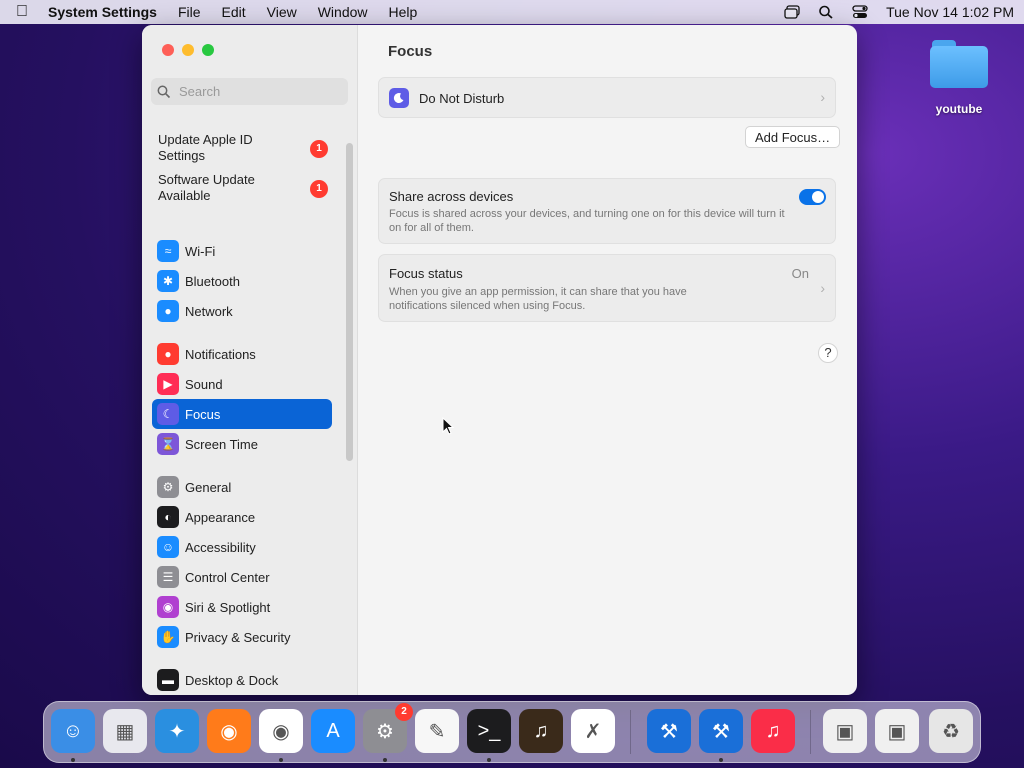 This screenshot has width=1024, height=768. What do you see at coordinates (243, 188) in the screenshot?
I see `alert-software-update: Software Update Available 1` at bounding box center [243, 188].